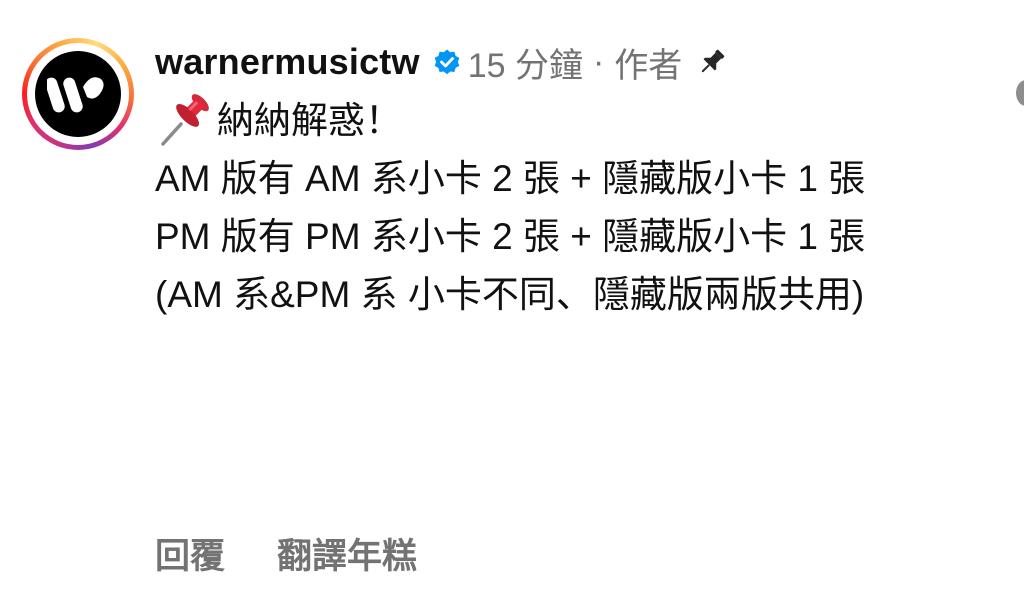 Image resolution: width=1024 pixels, height=607 pixels. I want to click on verified-badge-icon, so click(447, 62).